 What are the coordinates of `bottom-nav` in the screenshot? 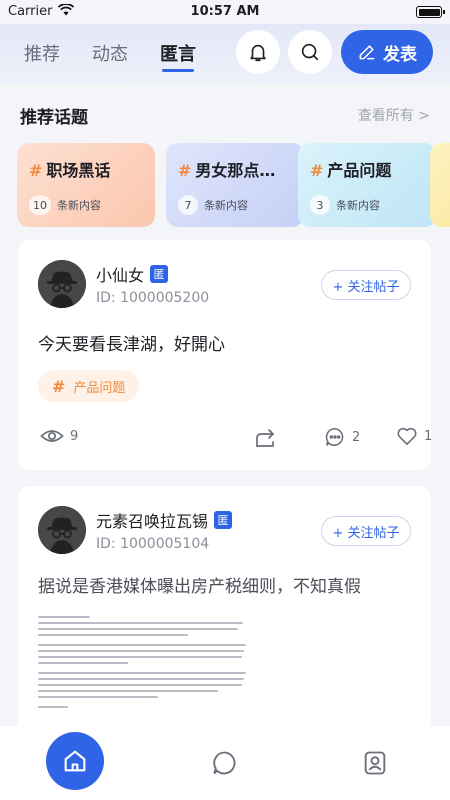 It's located at (225, 763).